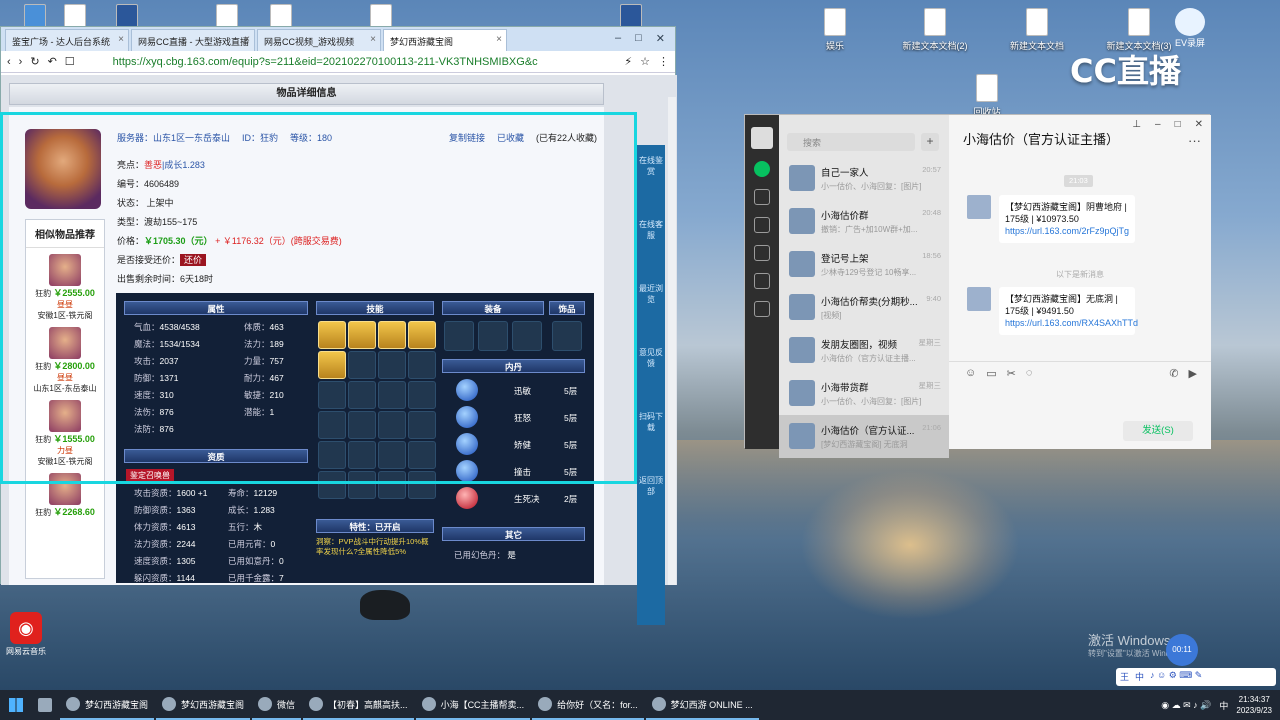 The image size is (1280, 720). What do you see at coordinates (65, 360) in the screenshot?
I see `similar-item: 狂豹 ￥2800.00 昼昼 山东1区-东岳泰山` at bounding box center [65, 360].